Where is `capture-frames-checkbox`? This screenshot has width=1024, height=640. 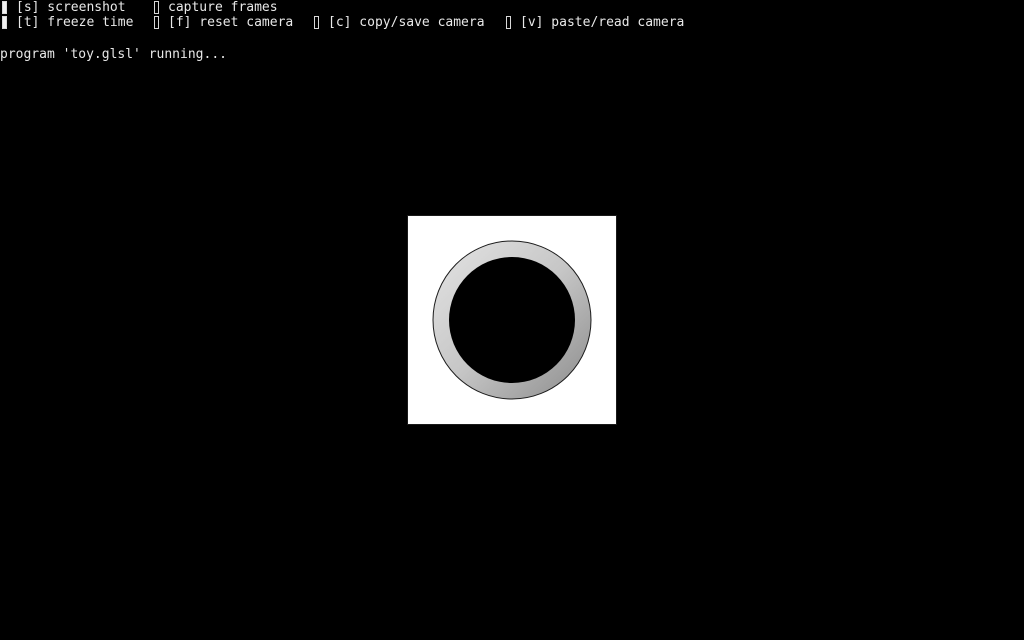 capture-frames-checkbox is located at coordinates (156, 7).